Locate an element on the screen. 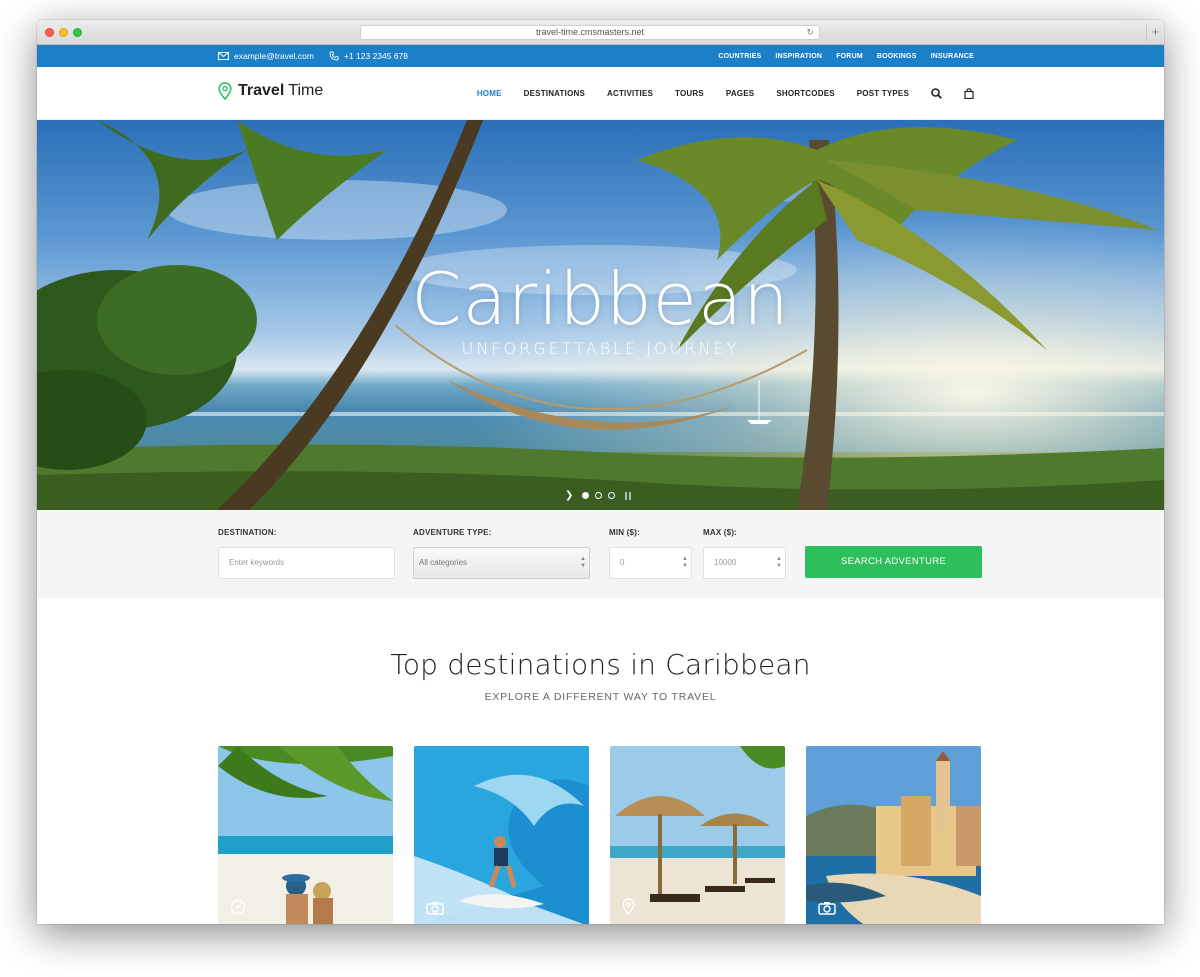 The image size is (1200, 977). close-window-button is located at coordinates (49, 32).